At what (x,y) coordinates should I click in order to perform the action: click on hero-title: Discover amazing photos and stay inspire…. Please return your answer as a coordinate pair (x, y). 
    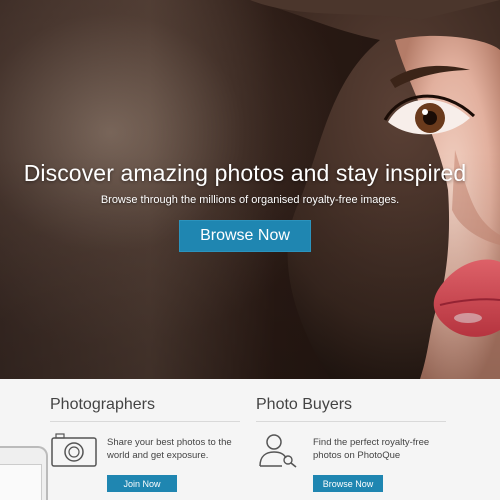
    Looking at the image, I should click on (245, 173).